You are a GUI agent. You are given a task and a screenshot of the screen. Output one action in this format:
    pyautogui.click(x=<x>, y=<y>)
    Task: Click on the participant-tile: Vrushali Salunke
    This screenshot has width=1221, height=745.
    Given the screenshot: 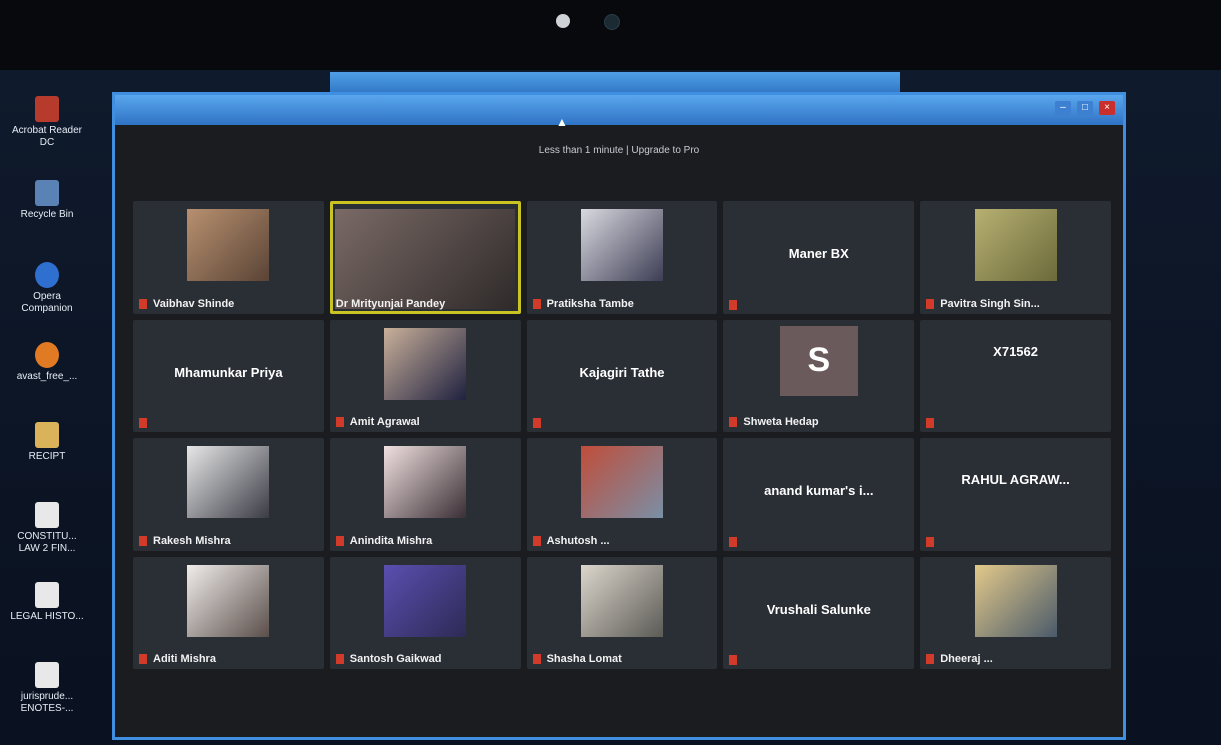 What is the action you would take?
    pyautogui.click(x=819, y=612)
    